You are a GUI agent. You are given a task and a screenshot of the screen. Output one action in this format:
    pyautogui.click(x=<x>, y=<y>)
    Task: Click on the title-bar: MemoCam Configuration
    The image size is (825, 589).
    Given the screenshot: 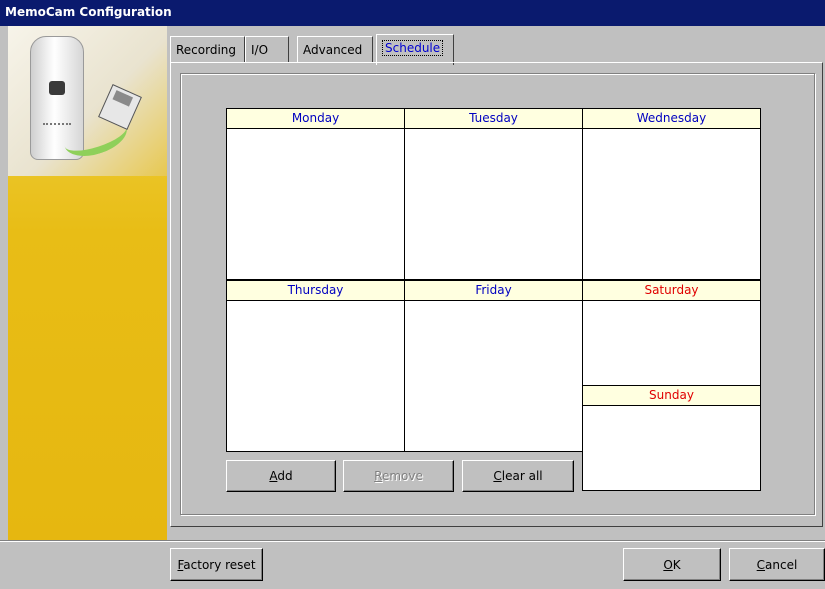 What is the action you would take?
    pyautogui.click(x=412, y=13)
    